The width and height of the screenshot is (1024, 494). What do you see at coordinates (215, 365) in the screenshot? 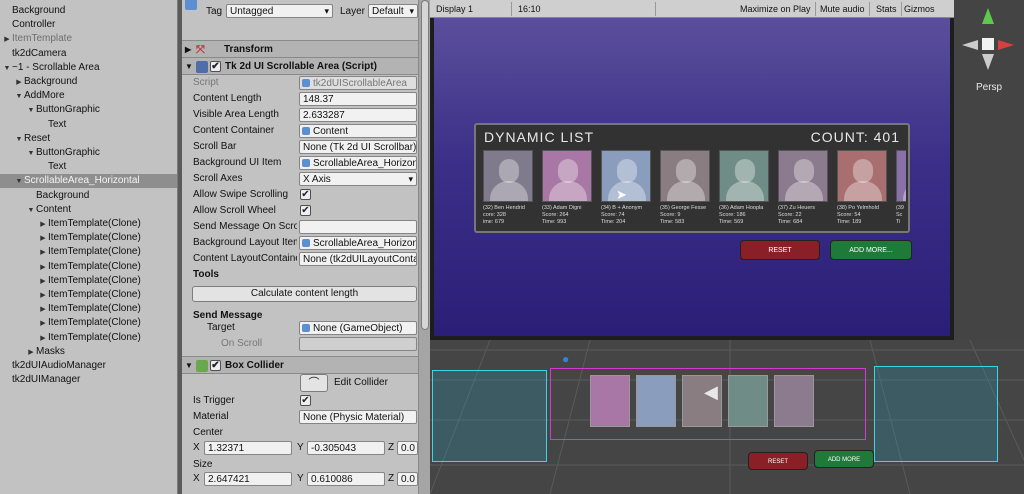
I see `box-collider-enabled-checkbox: ✔` at bounding box center [215, 365].